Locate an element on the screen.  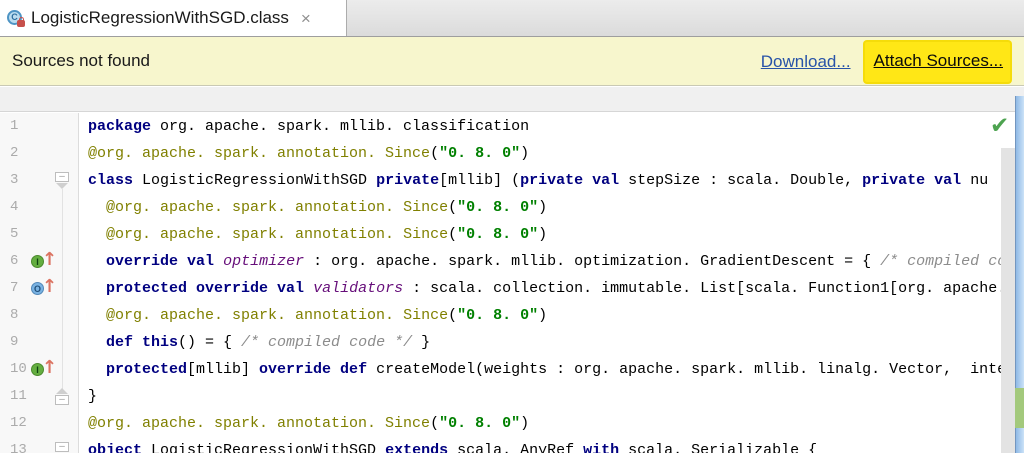
fold-marker-up: – is located at coordinates (62, 397).